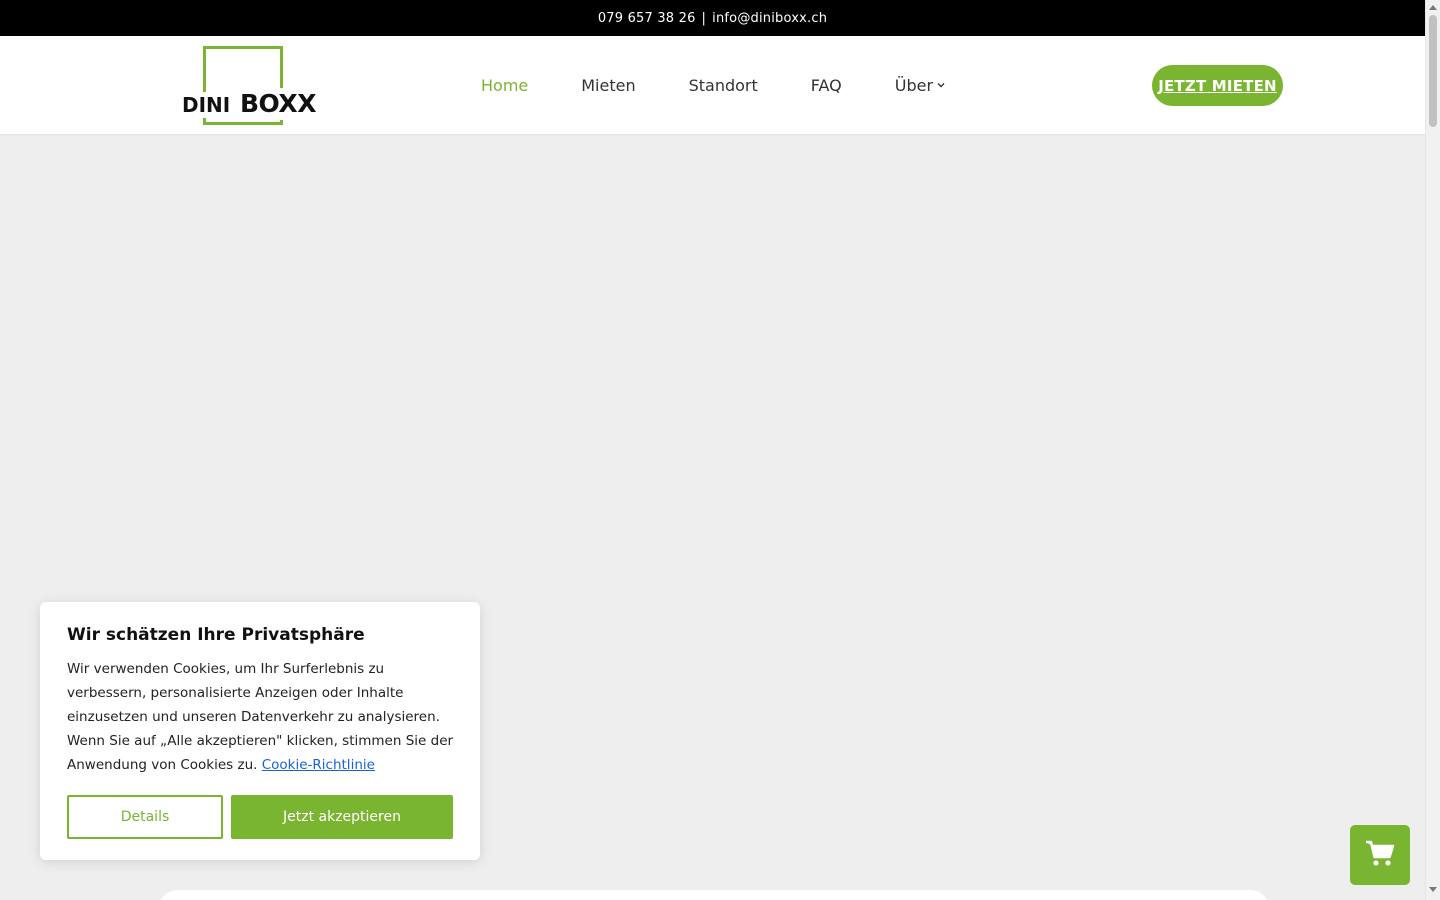 The width and height of the screenshot is (1440, 900). I want to click on phone-link: 079 657 38 26, so click(647, 18).